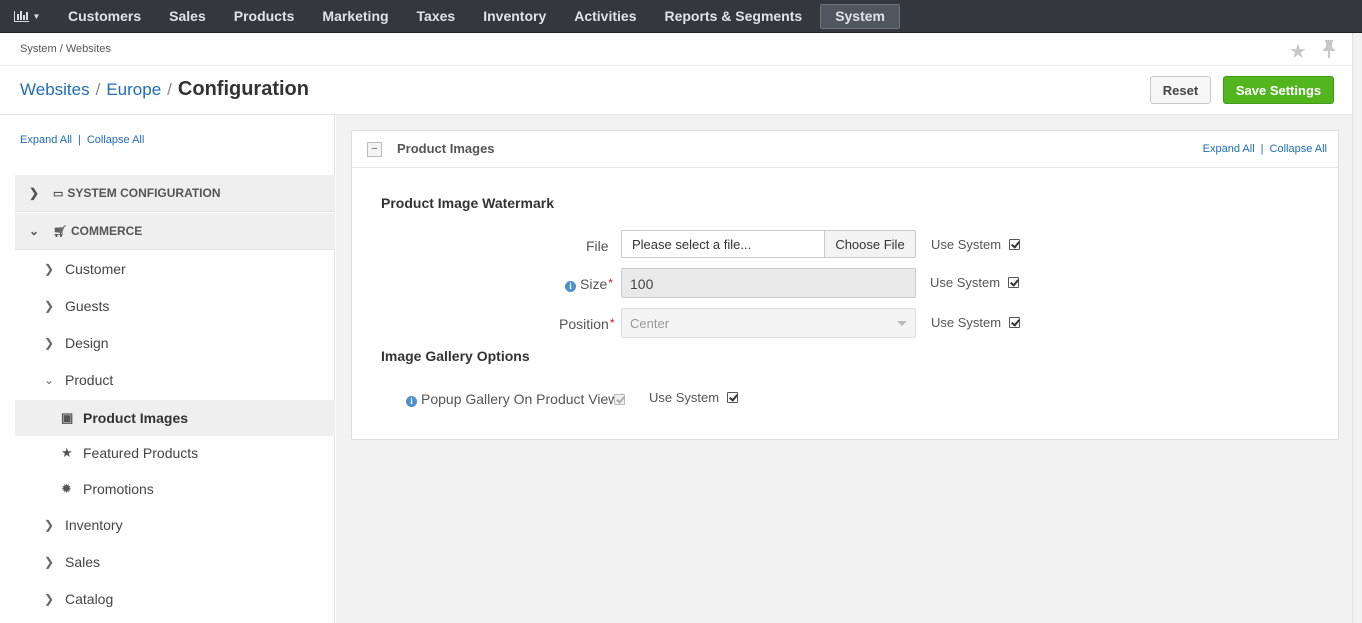 Image resolution: width=1362 pixels, height=623 pixels. Describe the element at coordinates (67, 417) in the screenshot. I see `image-icon: ▣` at that location.